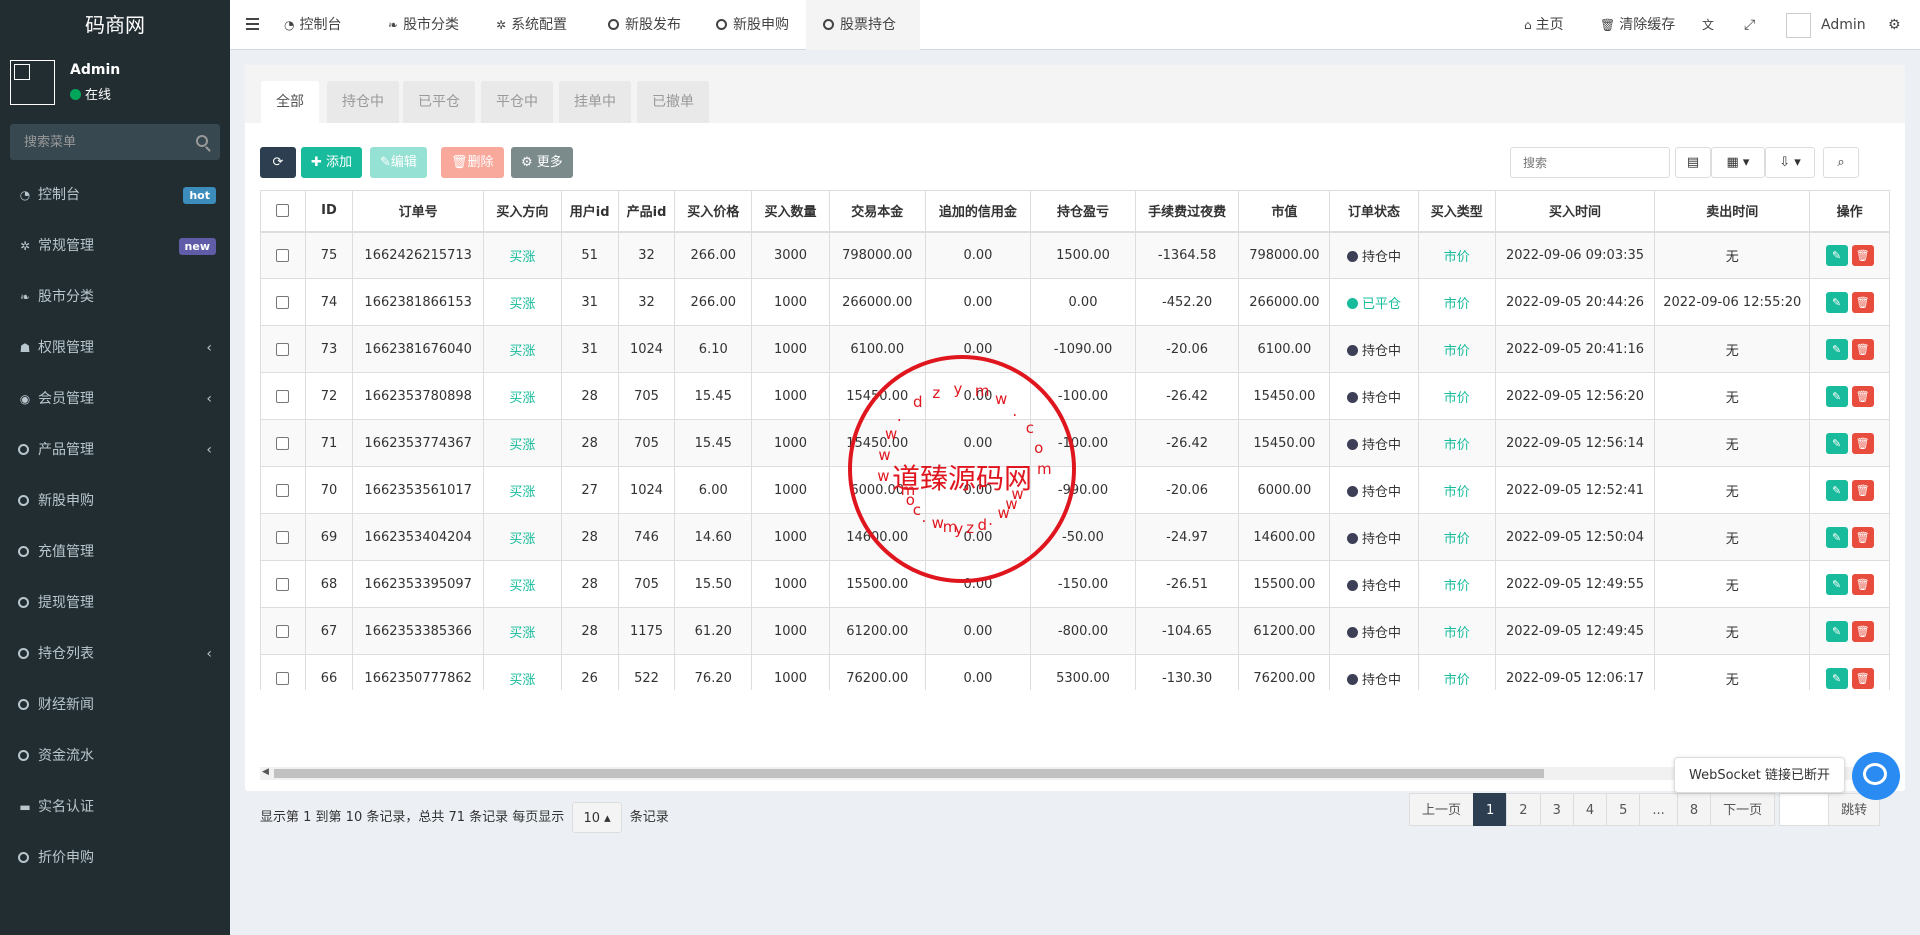  Describe the element at coordinates (1374, 211) in the screenshot. I see `column-header: 订单状态` at that location.